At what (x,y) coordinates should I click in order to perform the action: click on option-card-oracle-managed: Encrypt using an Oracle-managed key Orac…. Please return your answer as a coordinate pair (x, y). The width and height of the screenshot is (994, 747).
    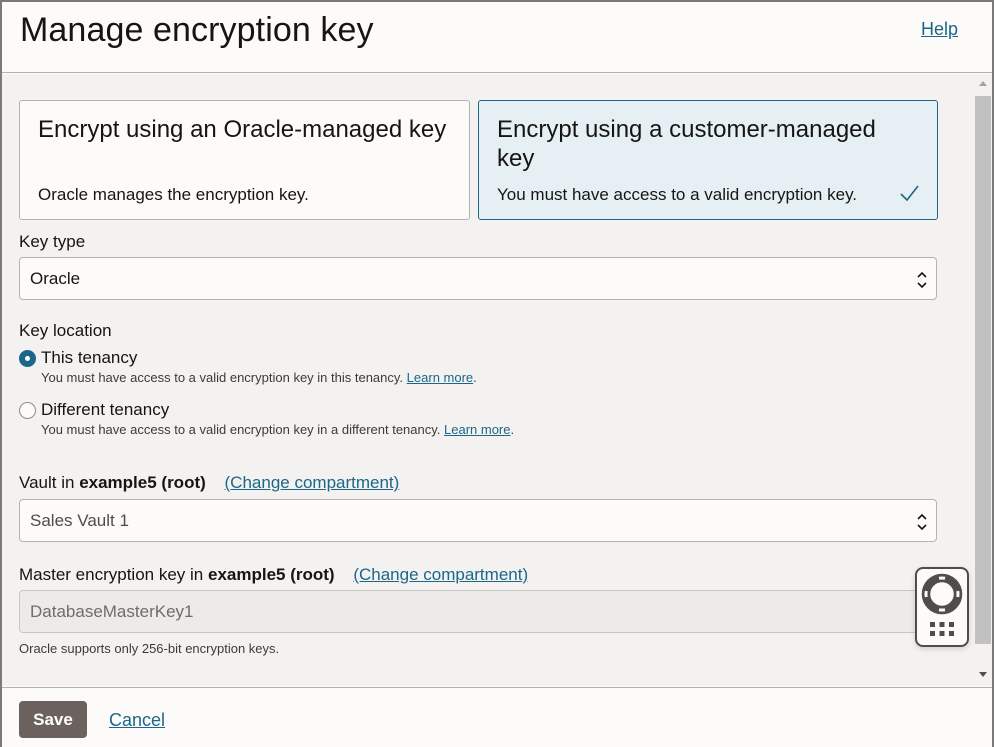
    Looking at the image, I should click on (244, 160).